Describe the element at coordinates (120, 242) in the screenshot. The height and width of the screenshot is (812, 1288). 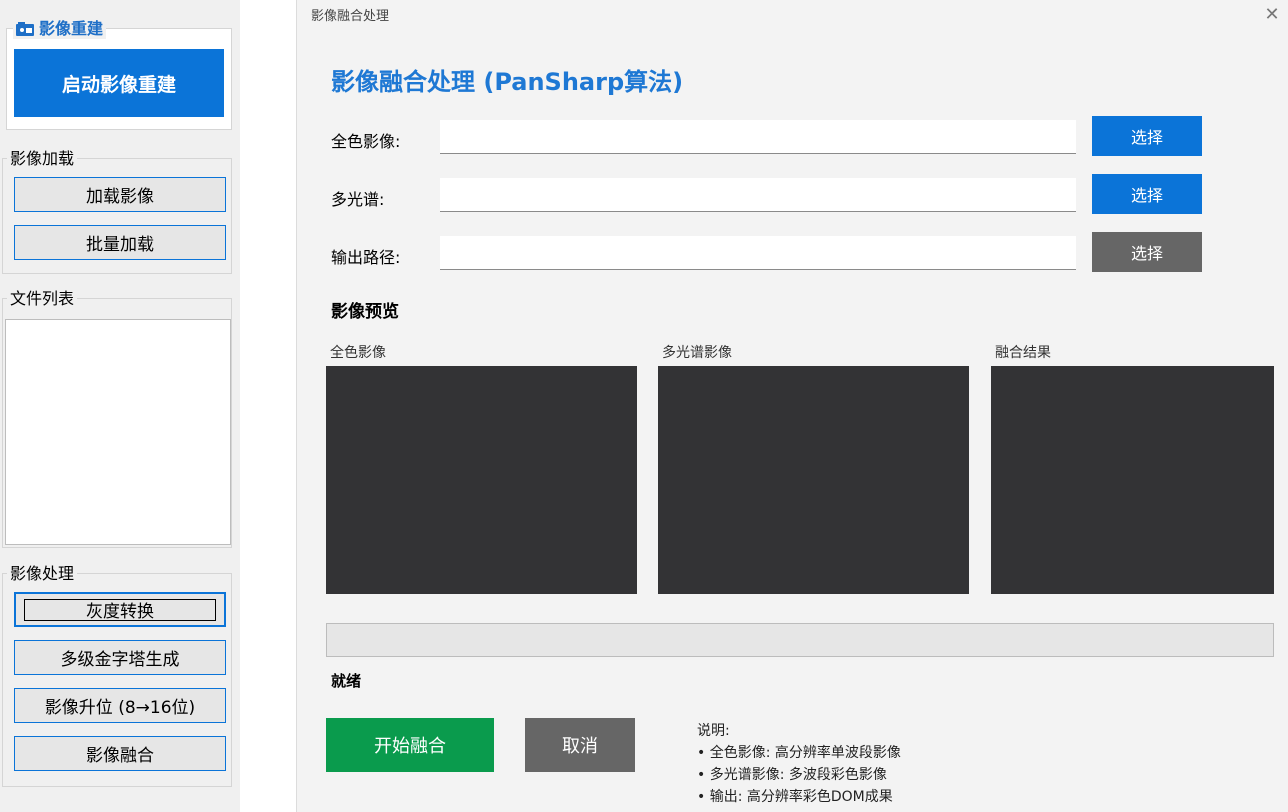
I see `batch-load-button: 批量加载` at that location.